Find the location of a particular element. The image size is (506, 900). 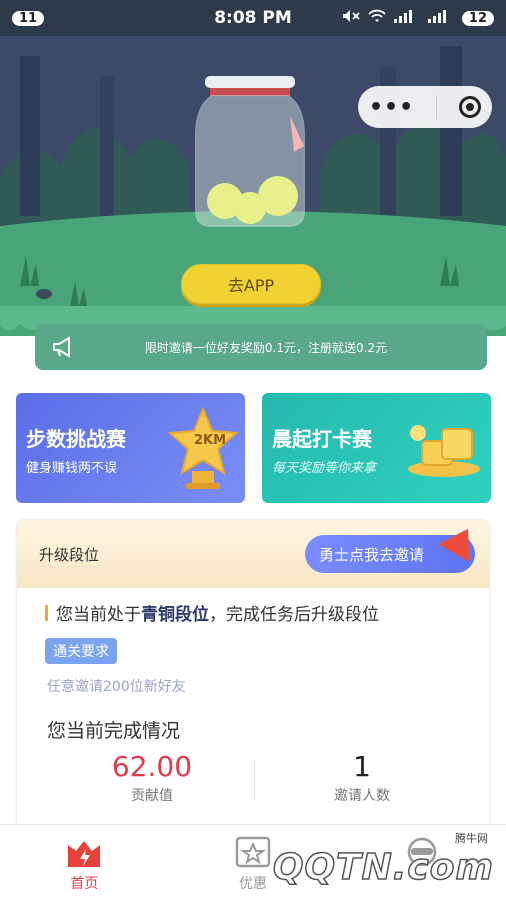

contribution-label: 贡献值 is located at coordinates (152, 796).